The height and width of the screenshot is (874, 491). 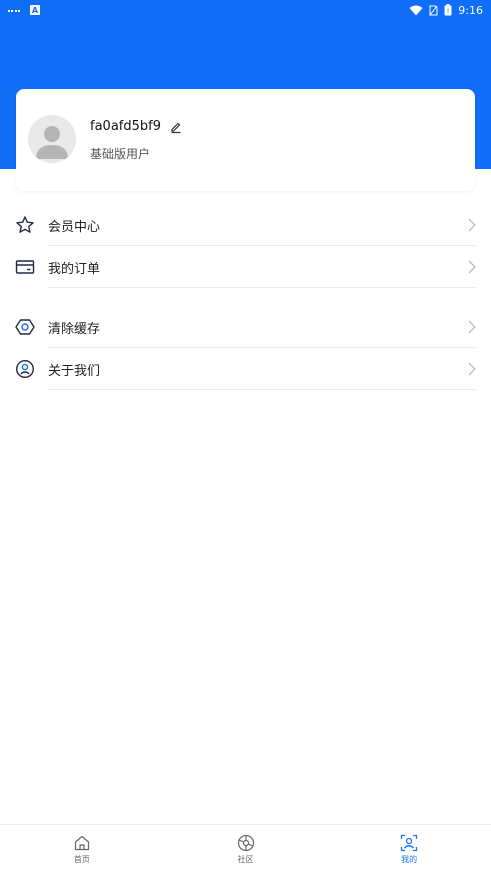 What do you see at coordinates (25, 369) in the screenshot?
I see `user-circle-icon` at bounding box center [25, 369].